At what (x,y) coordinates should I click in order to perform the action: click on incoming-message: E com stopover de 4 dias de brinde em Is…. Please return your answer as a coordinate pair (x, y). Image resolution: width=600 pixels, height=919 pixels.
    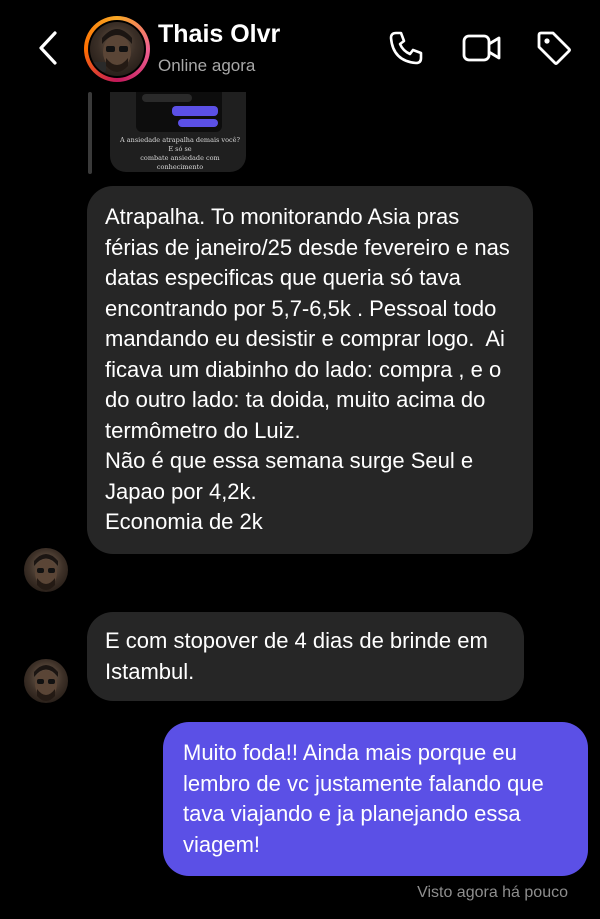
    Looking at the image, I should click on (305, 656).